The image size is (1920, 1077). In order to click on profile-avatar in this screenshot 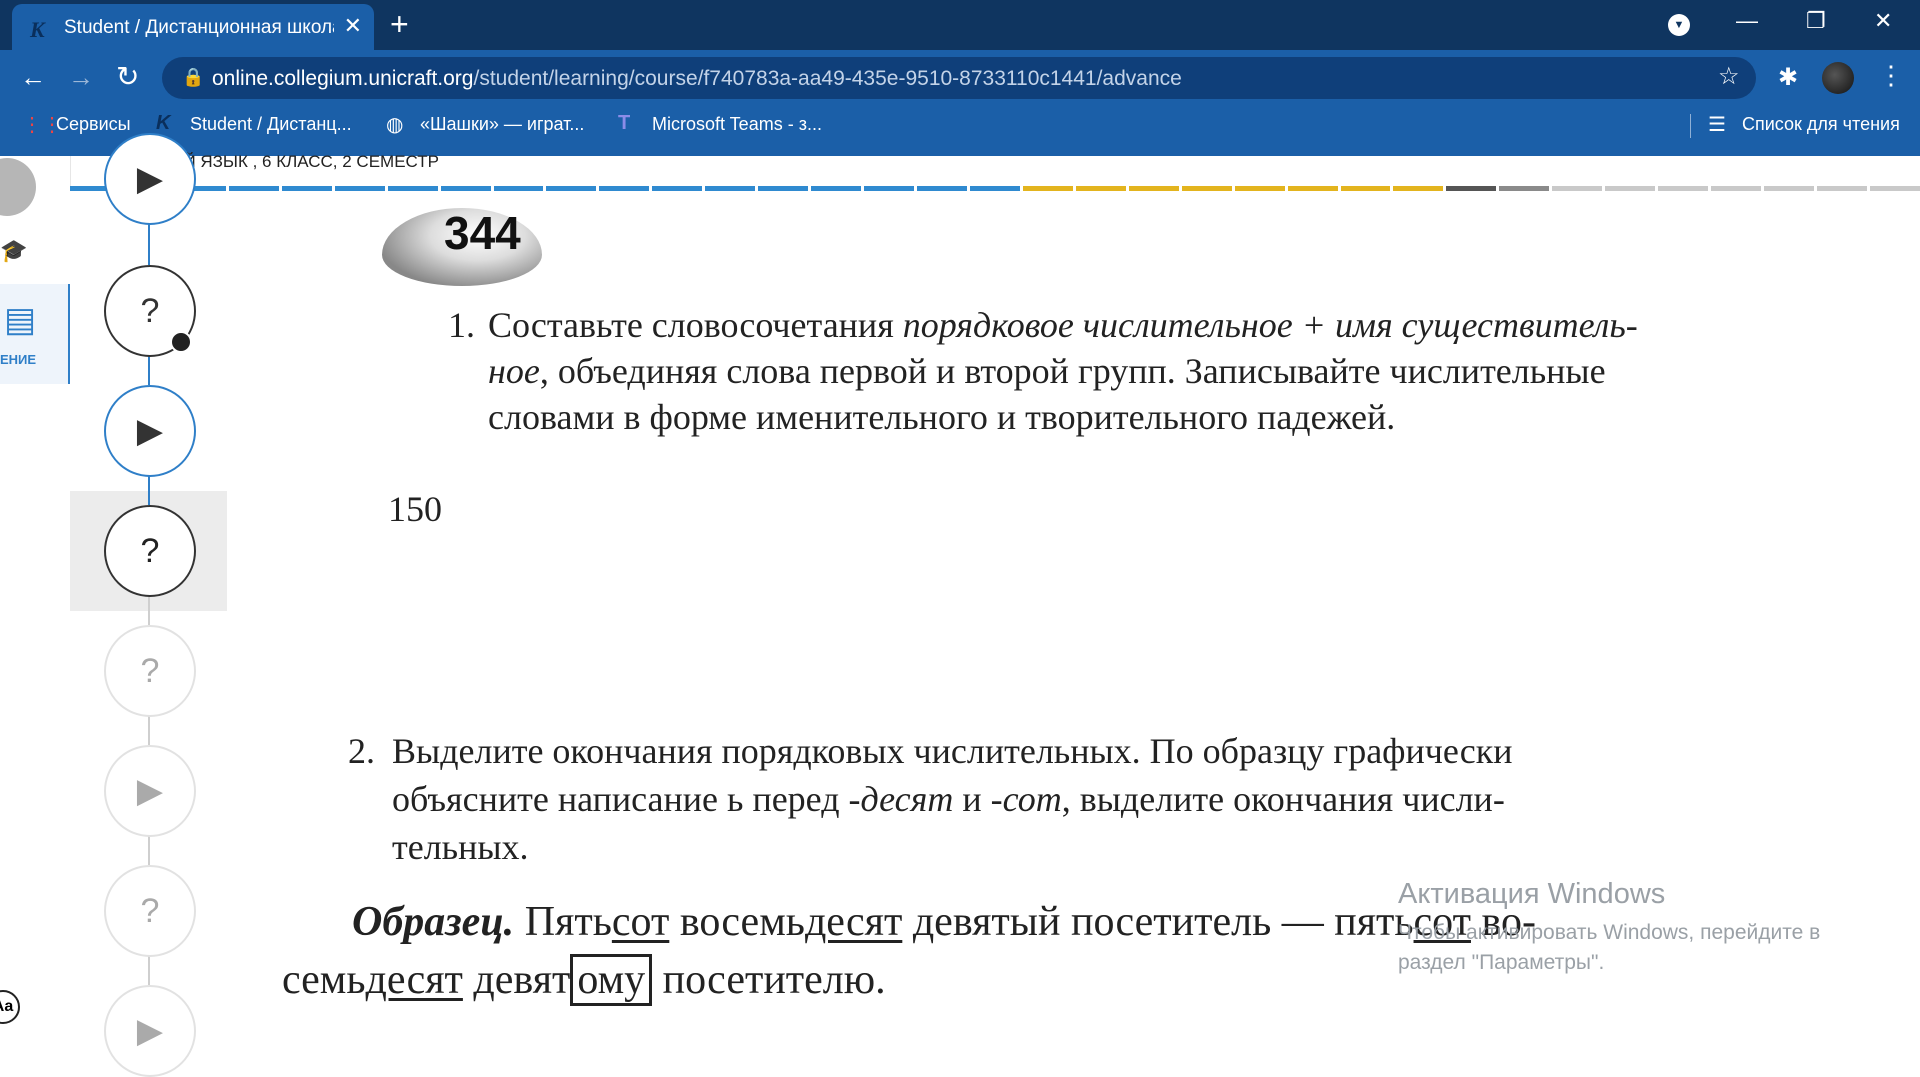, I will do `click(1838, 78)`.